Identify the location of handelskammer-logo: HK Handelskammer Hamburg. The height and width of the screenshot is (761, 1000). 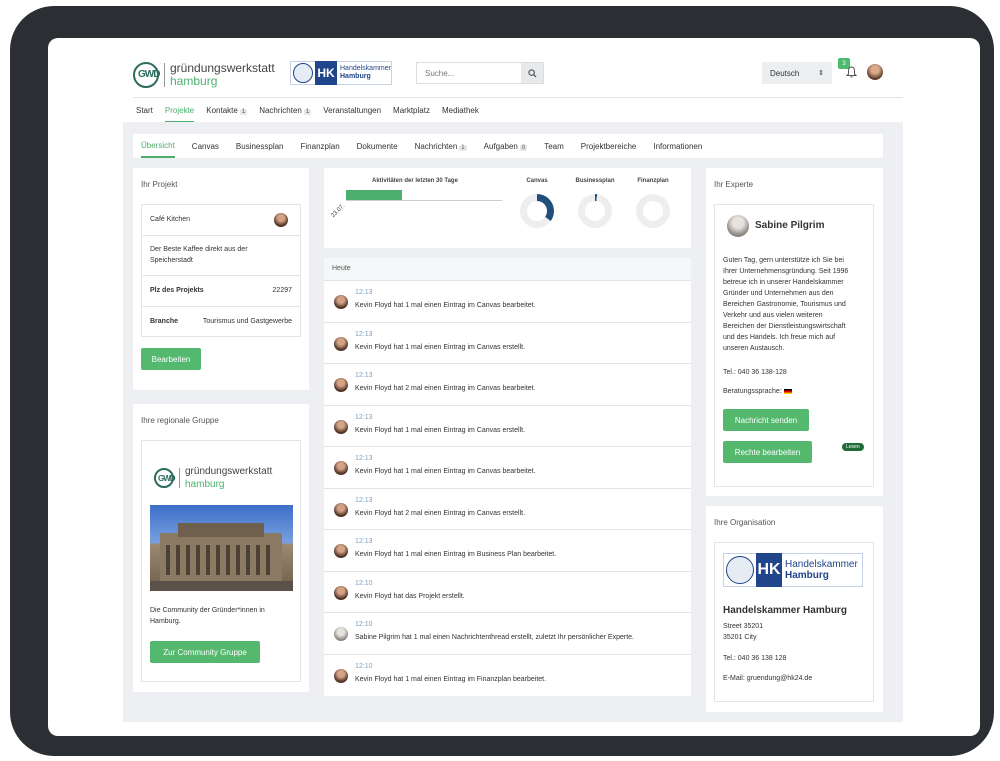
(341, 73).